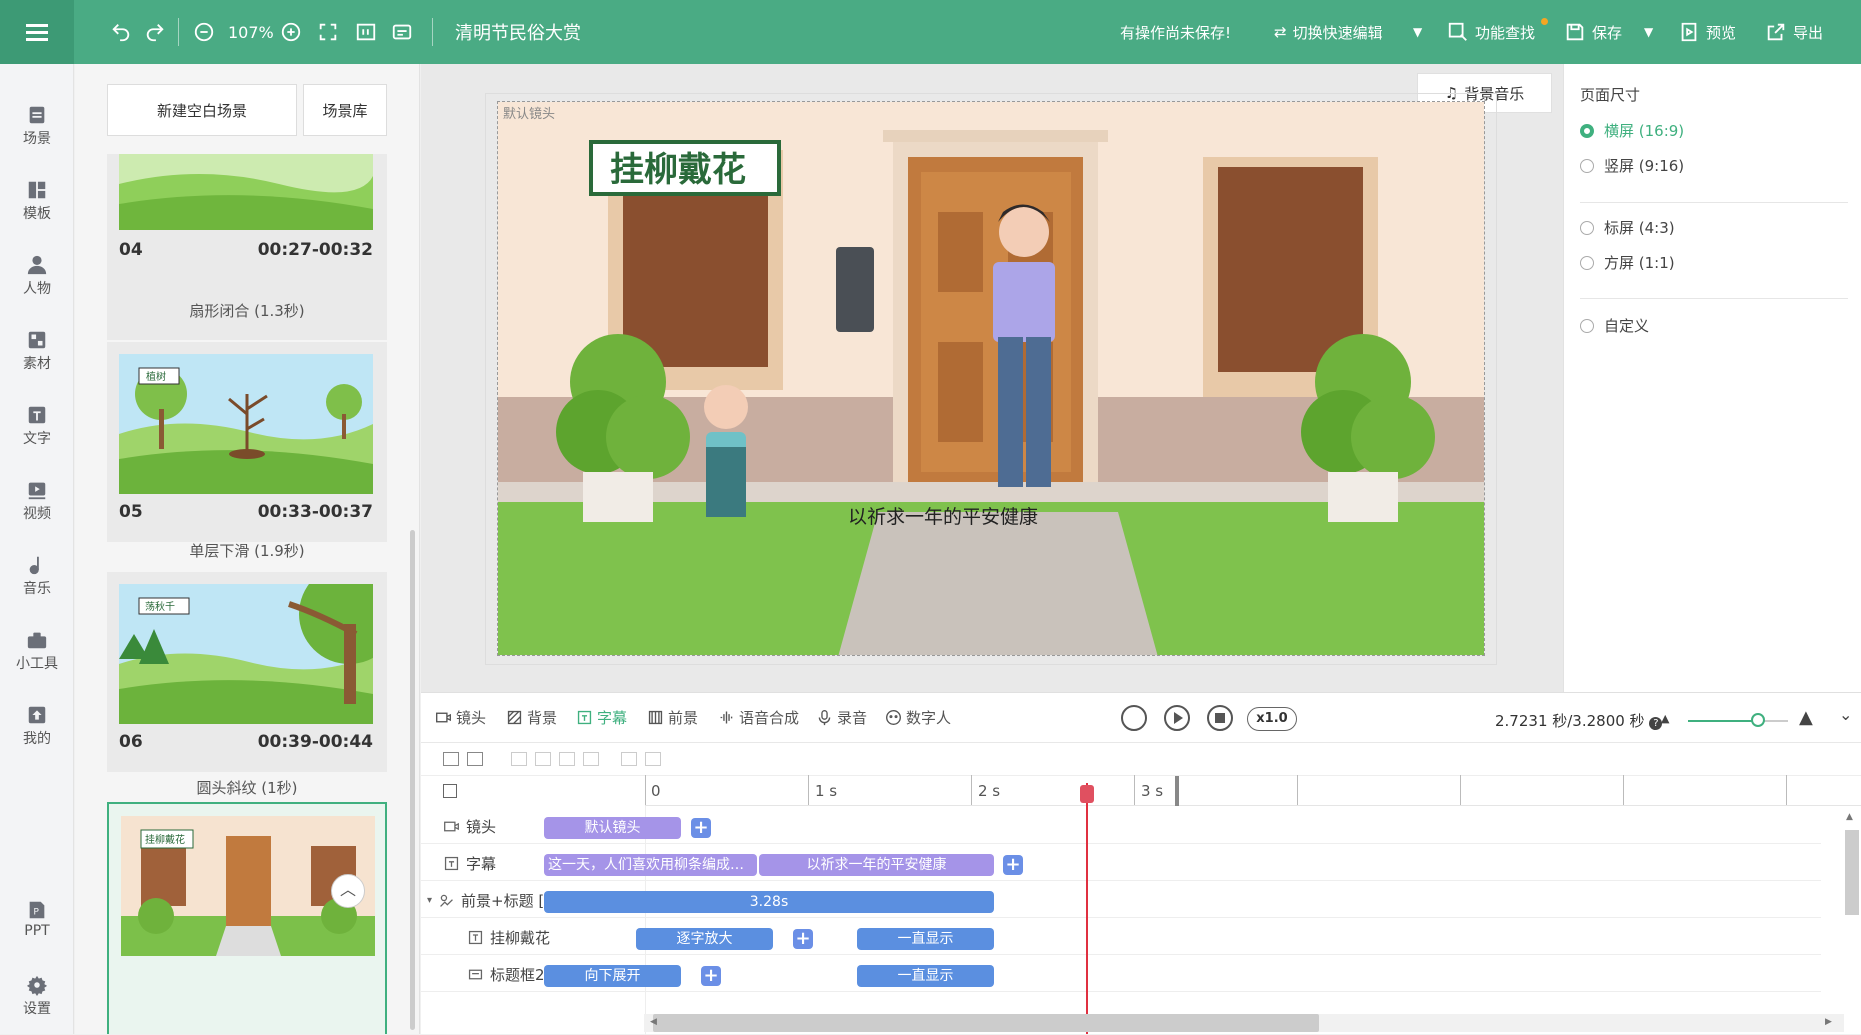  Describe the element at coordinates (704, 939) in the screenshot. I see `clip-zoom-in-char: 逐字放大` at that location.